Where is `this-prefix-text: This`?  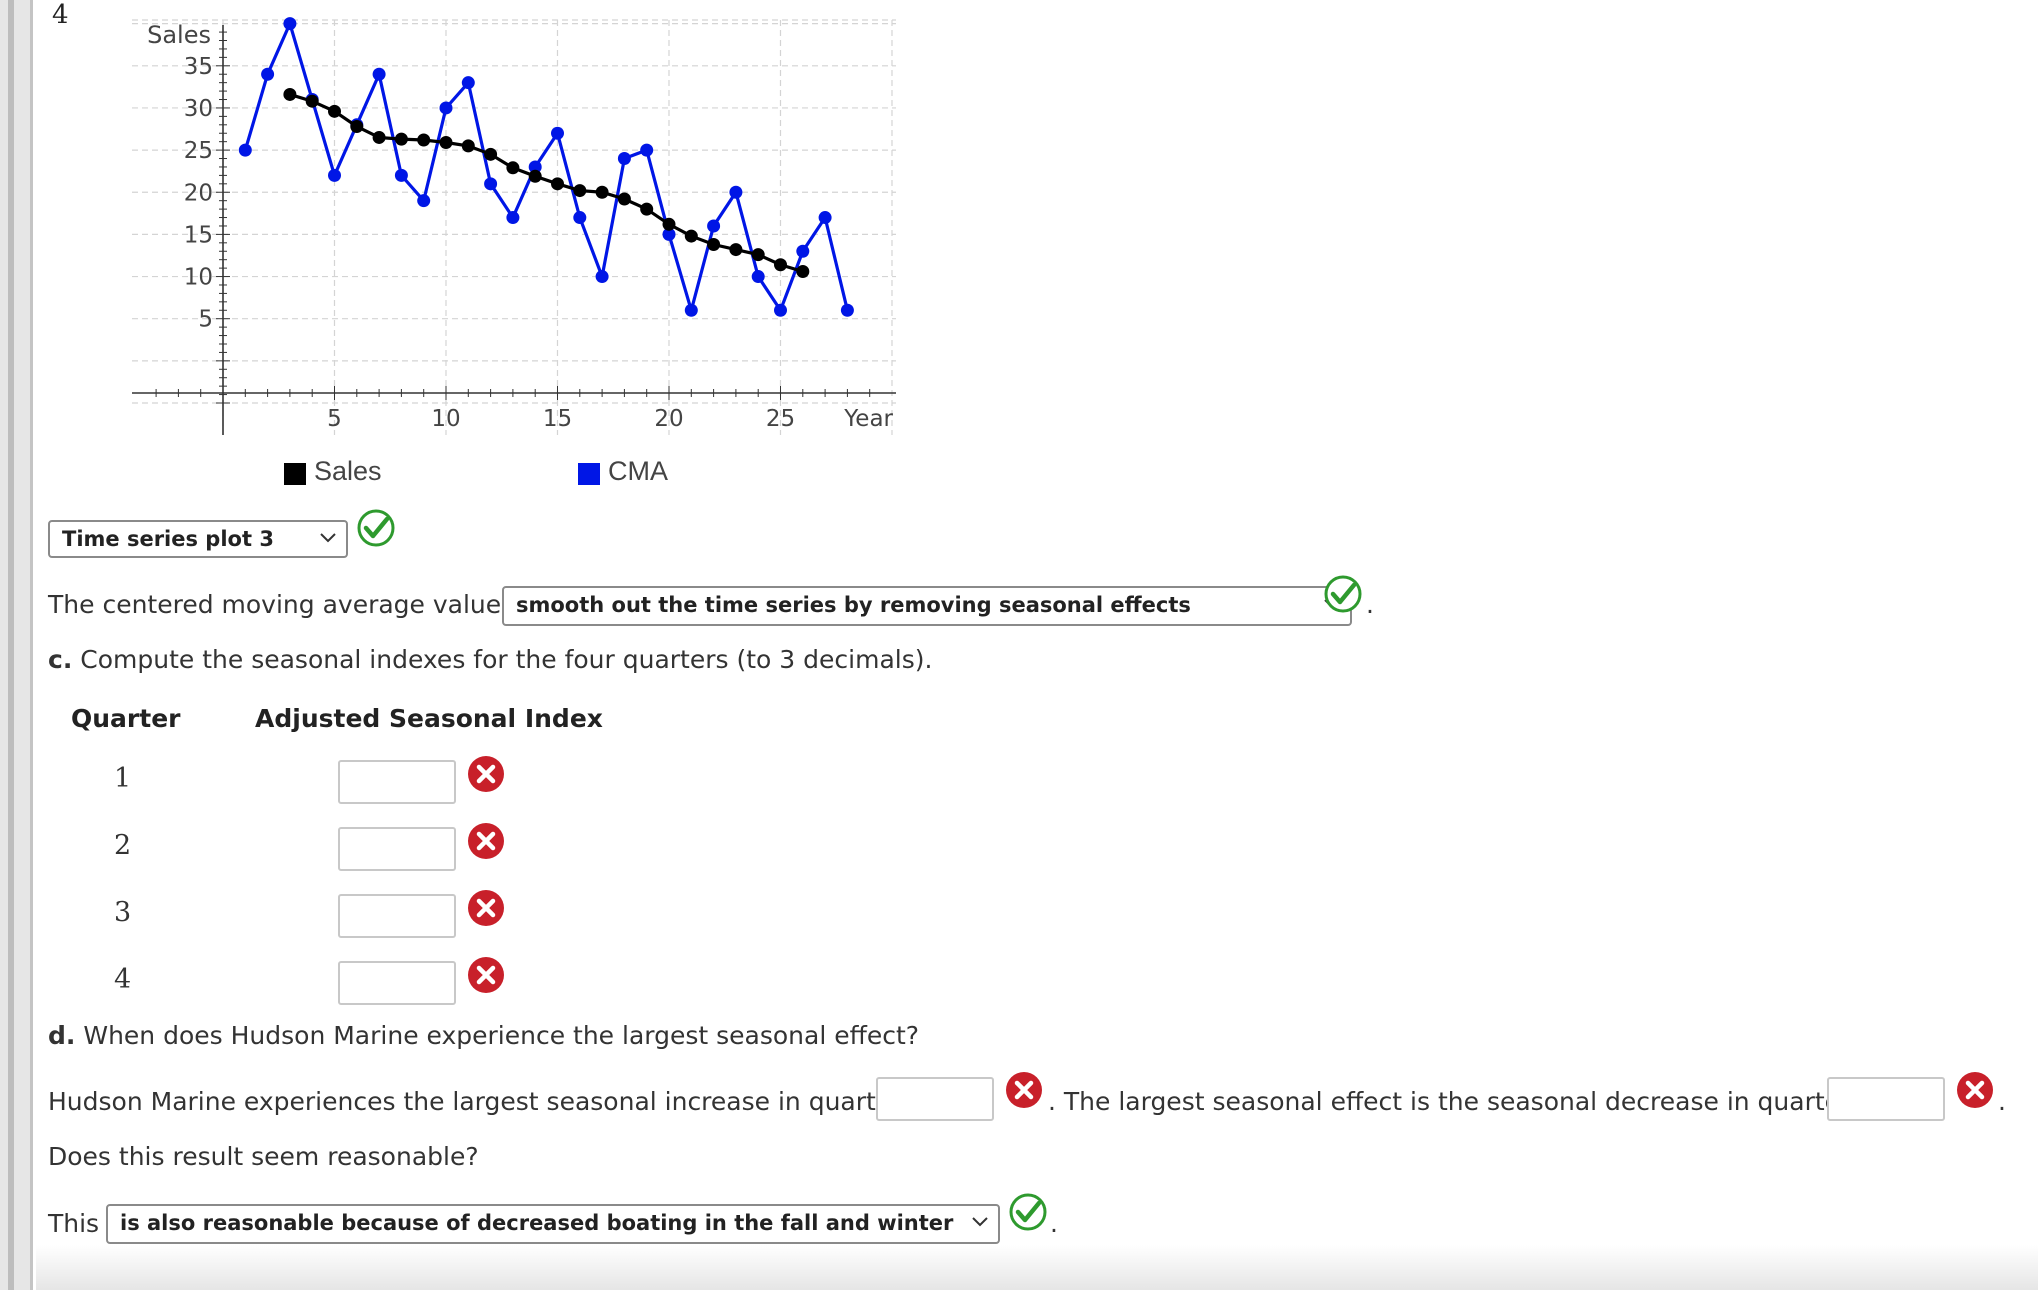 this-prefix-text: This is located at coordinates (74, 1223).